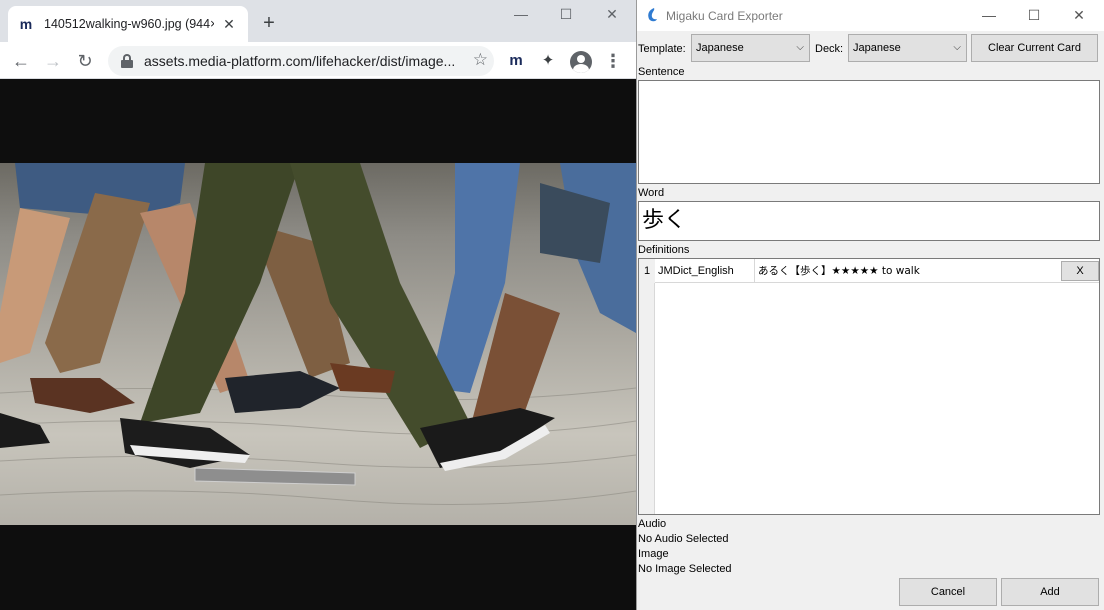 The image size is (1104, 610). Describe the element at coordinates (581, 62) in the screenshot. I see `profile-avatar-icon` at that location.